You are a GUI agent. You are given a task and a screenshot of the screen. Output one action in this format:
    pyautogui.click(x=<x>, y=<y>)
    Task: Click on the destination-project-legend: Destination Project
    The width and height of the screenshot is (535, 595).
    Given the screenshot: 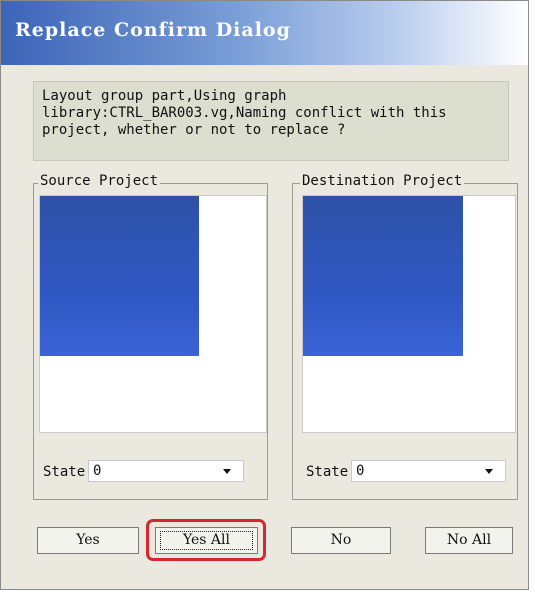 What is the action you would take?
    pyautogui.click(x=382, y=181)
    